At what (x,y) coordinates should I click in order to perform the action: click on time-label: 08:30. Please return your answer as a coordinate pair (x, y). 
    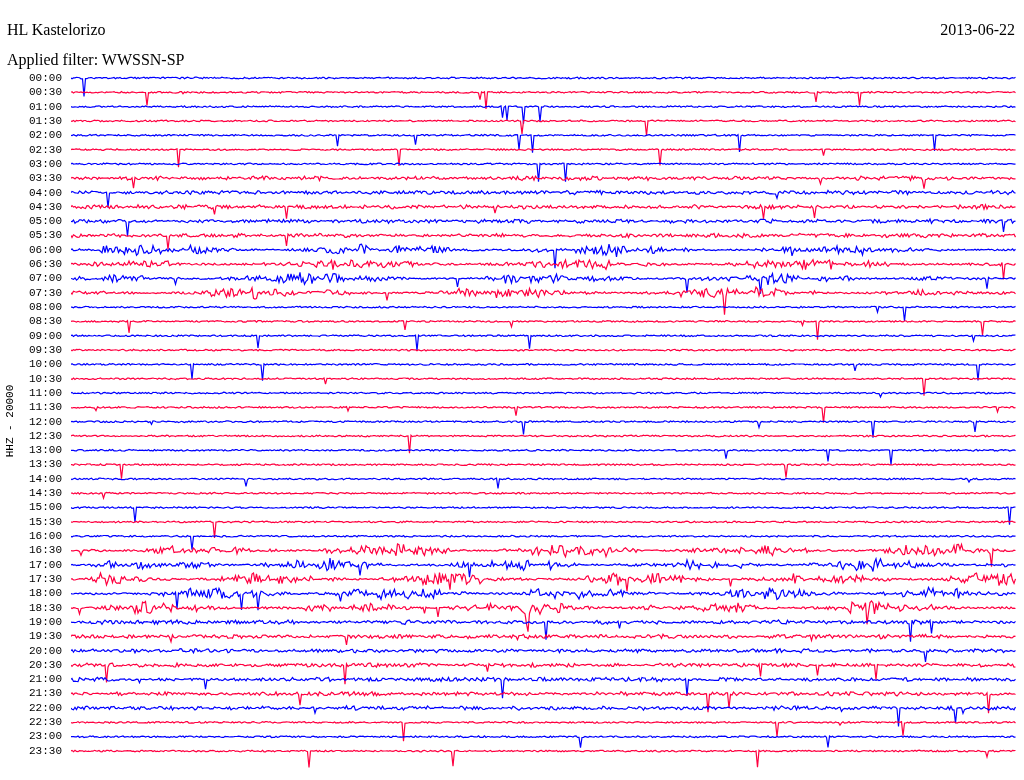
    Looking at the image, I should click on (45, 321).